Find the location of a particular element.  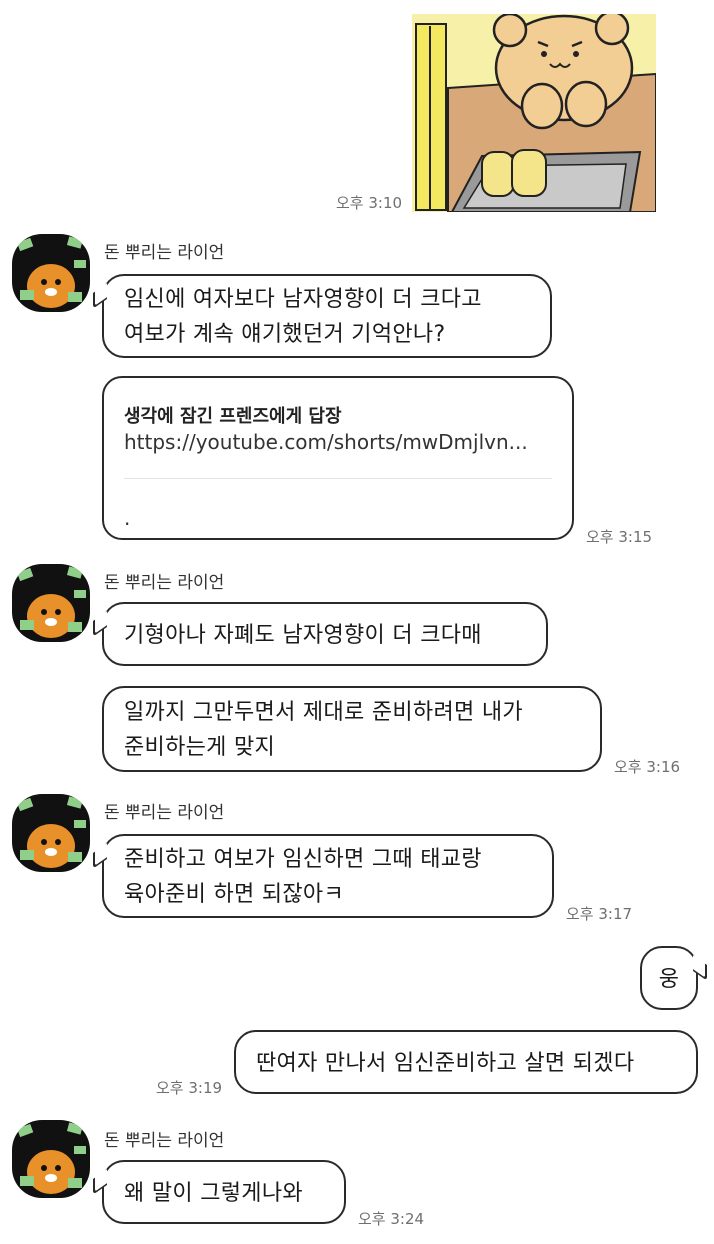

message-time: 오후 3:24 is located at coordinates (391, 1219).